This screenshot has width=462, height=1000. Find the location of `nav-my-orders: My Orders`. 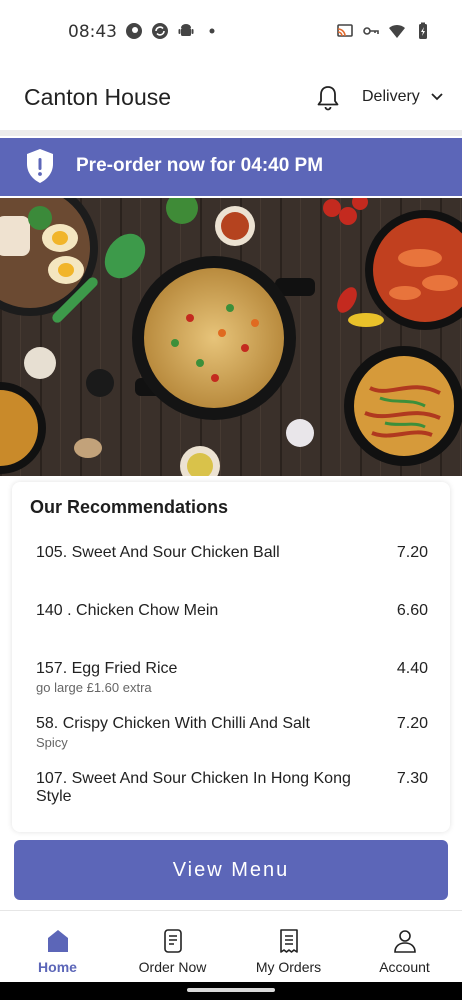

nav-my-orders: My Orders is located at coordinates (288, 951).